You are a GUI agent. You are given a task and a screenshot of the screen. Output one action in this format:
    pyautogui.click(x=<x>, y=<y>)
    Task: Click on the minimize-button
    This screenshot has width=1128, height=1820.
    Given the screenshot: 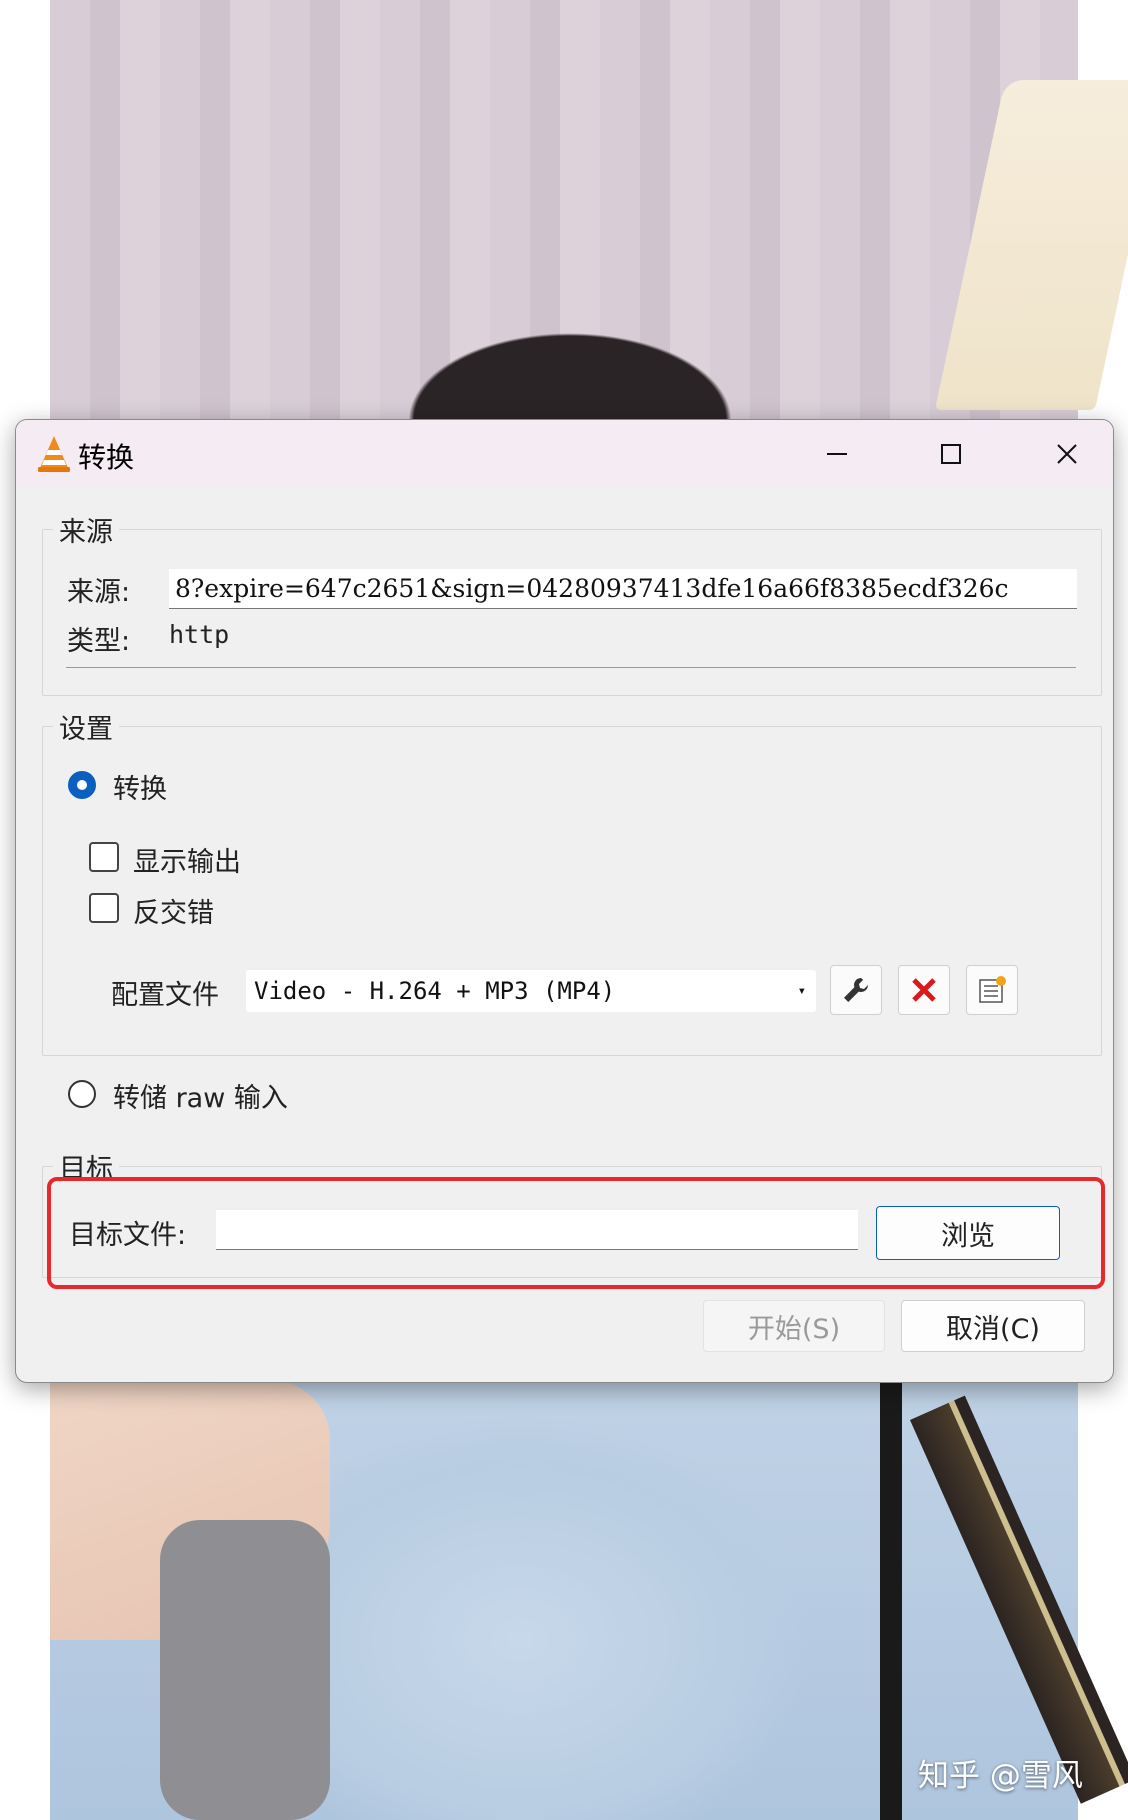 What is the action you would take?
    pyautogui.click(x=837, y=454)
    